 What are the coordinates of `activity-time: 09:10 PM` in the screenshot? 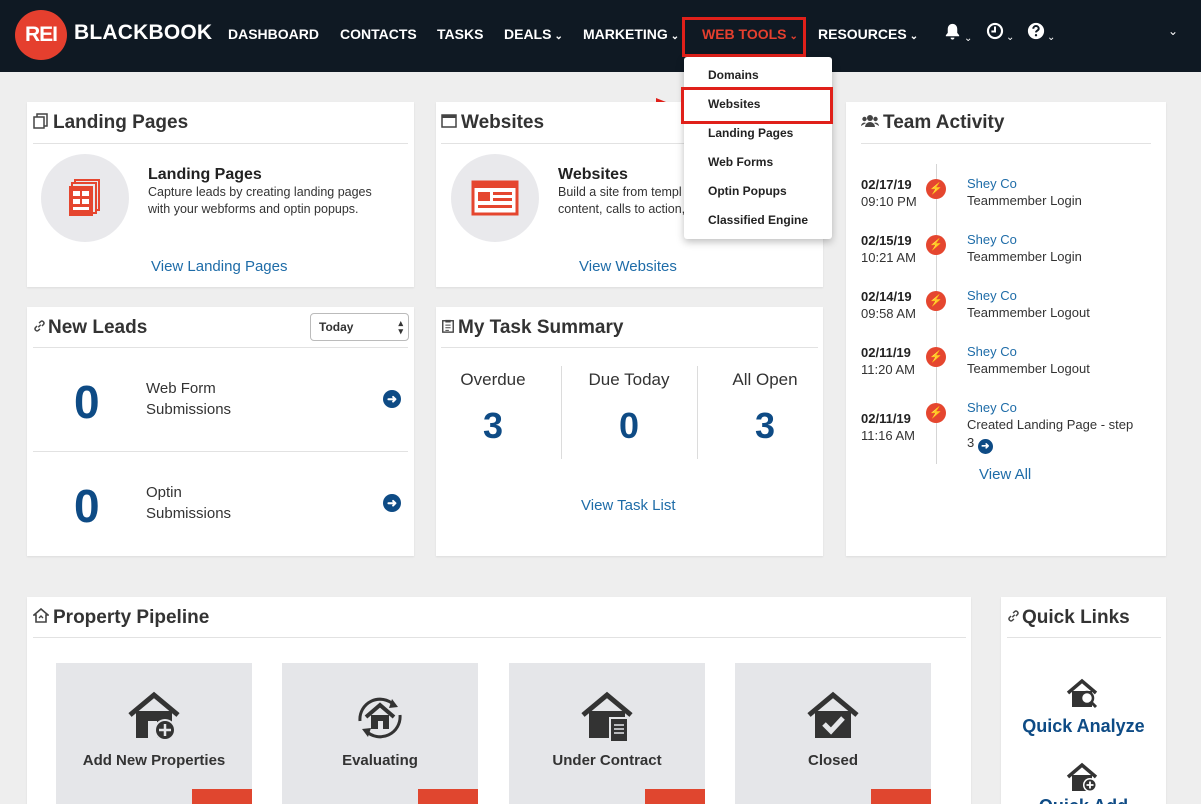 It's located at (889, 201).